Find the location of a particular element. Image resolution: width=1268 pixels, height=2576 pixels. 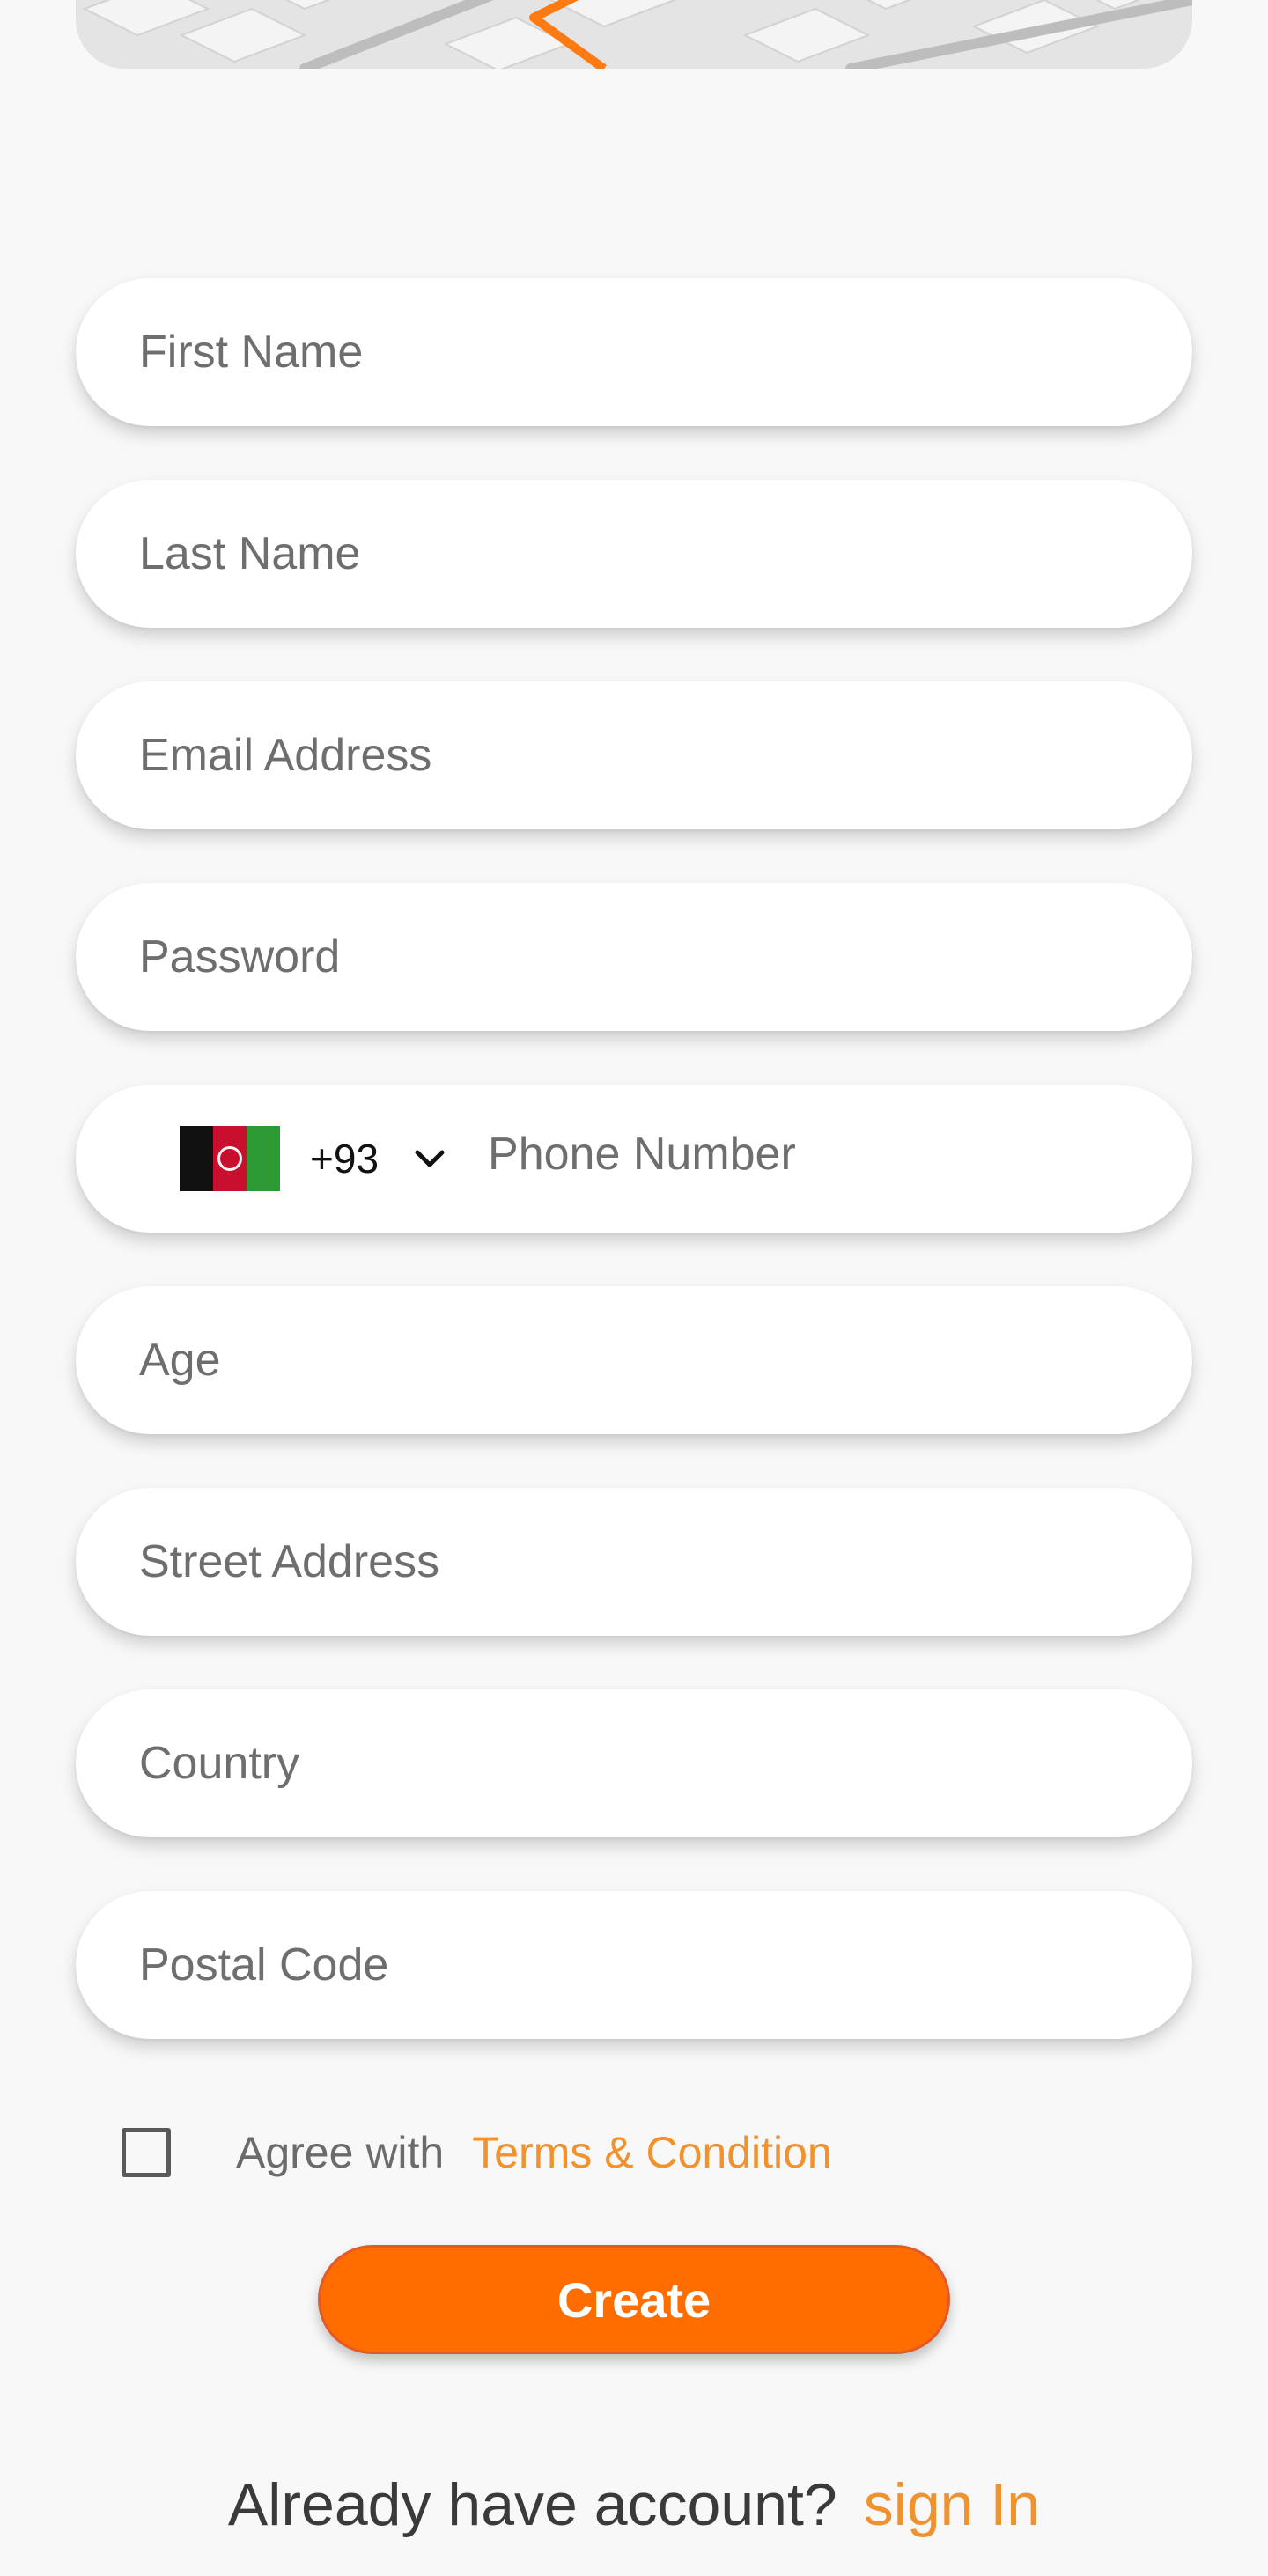

email-input is located at coordinates (634, 755).